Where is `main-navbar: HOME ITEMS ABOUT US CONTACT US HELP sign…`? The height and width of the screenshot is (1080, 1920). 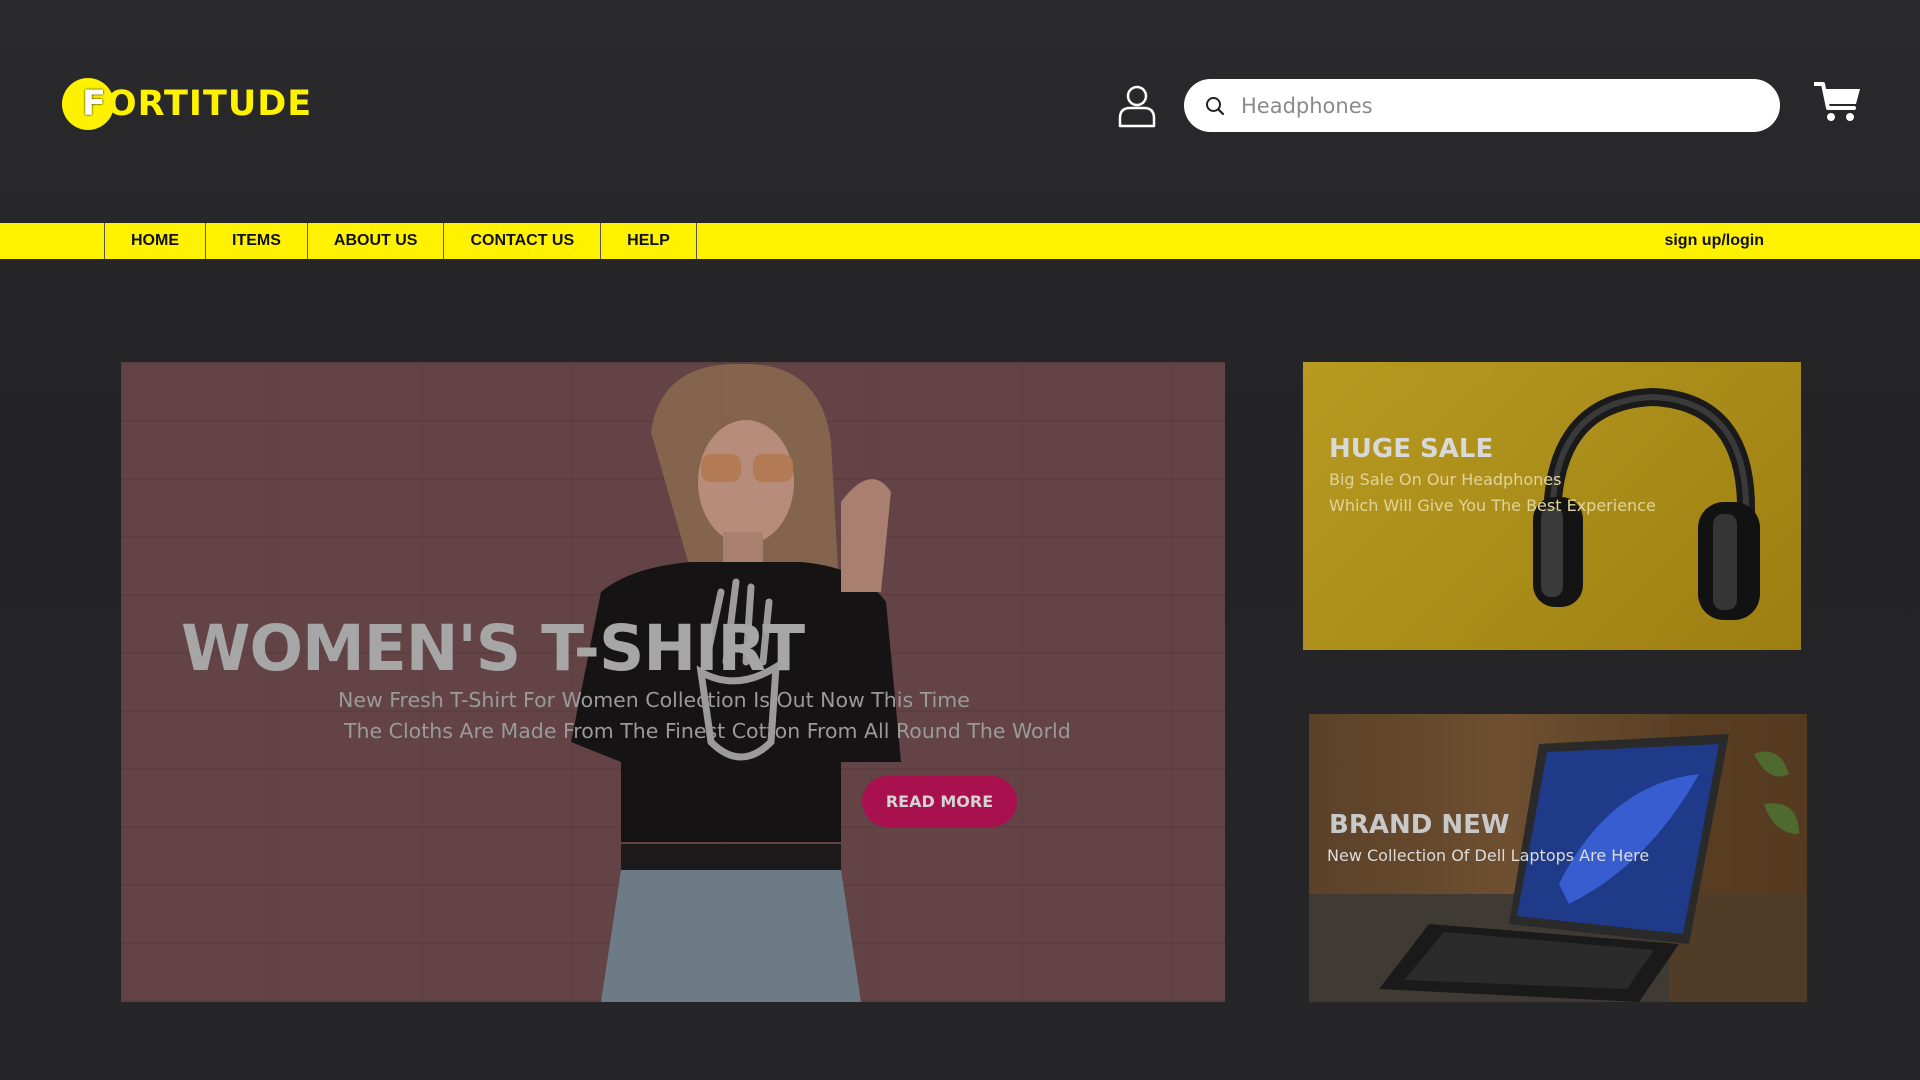 main-navbar: HOME ITEMS ABOUT US CONTACT US HELP sign… is located at coordinates (960, 241).